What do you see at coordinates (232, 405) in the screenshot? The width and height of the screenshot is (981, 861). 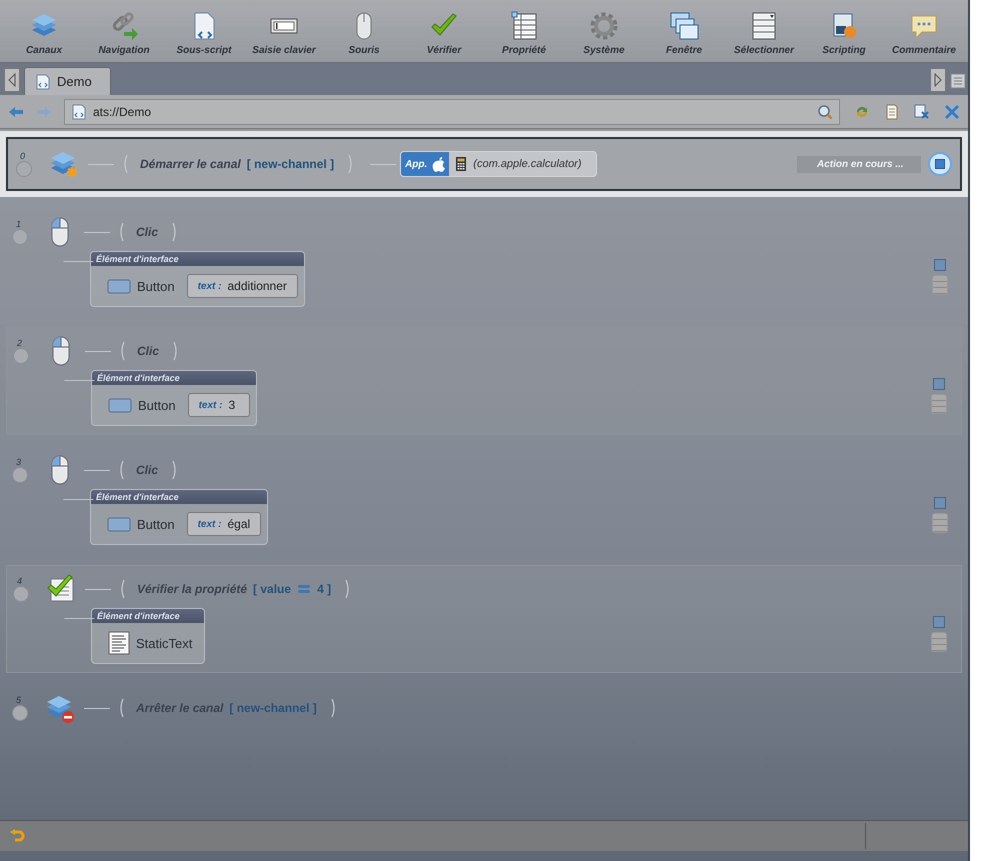 I see `attribute-value: 3` at bounding box center [232, 405].